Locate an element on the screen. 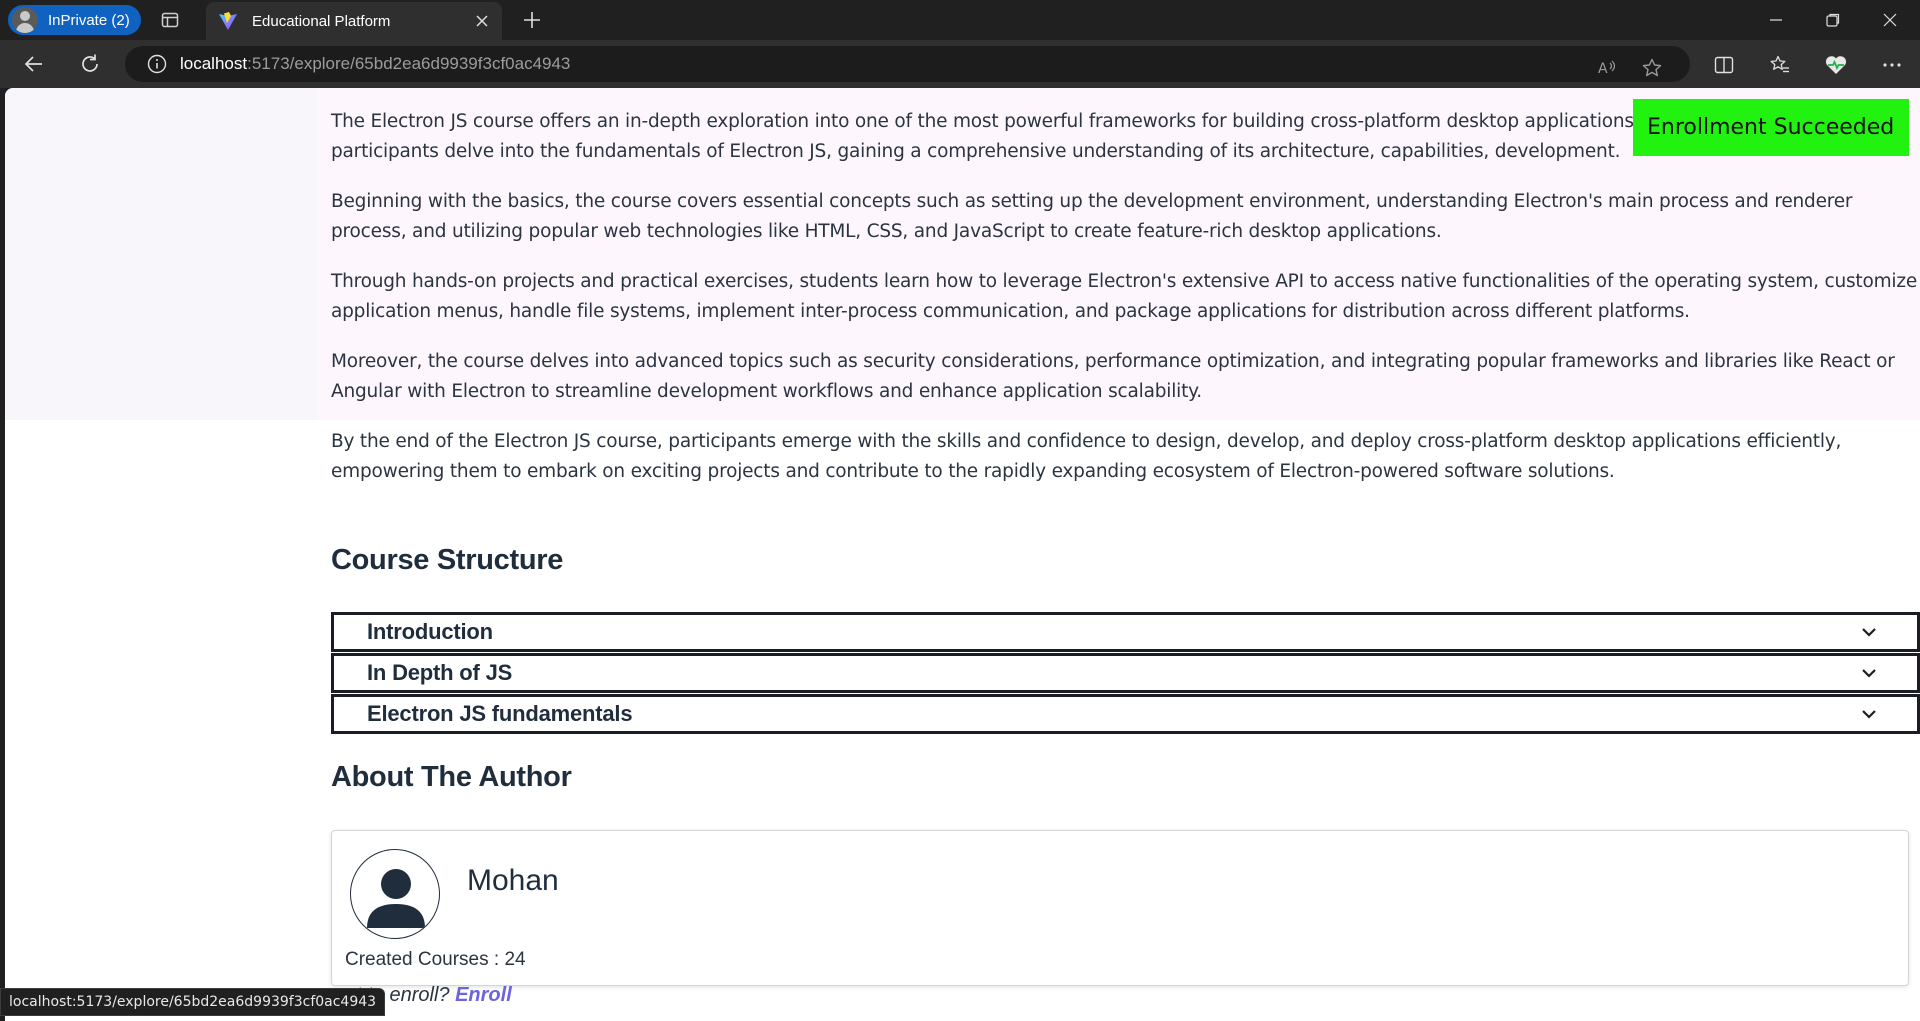 Image resolution: width=1920 pixels, height=1021 pixels. browser-tab-bar: InPrivate (2) Educational Platform is located at coordinates (960, 20).